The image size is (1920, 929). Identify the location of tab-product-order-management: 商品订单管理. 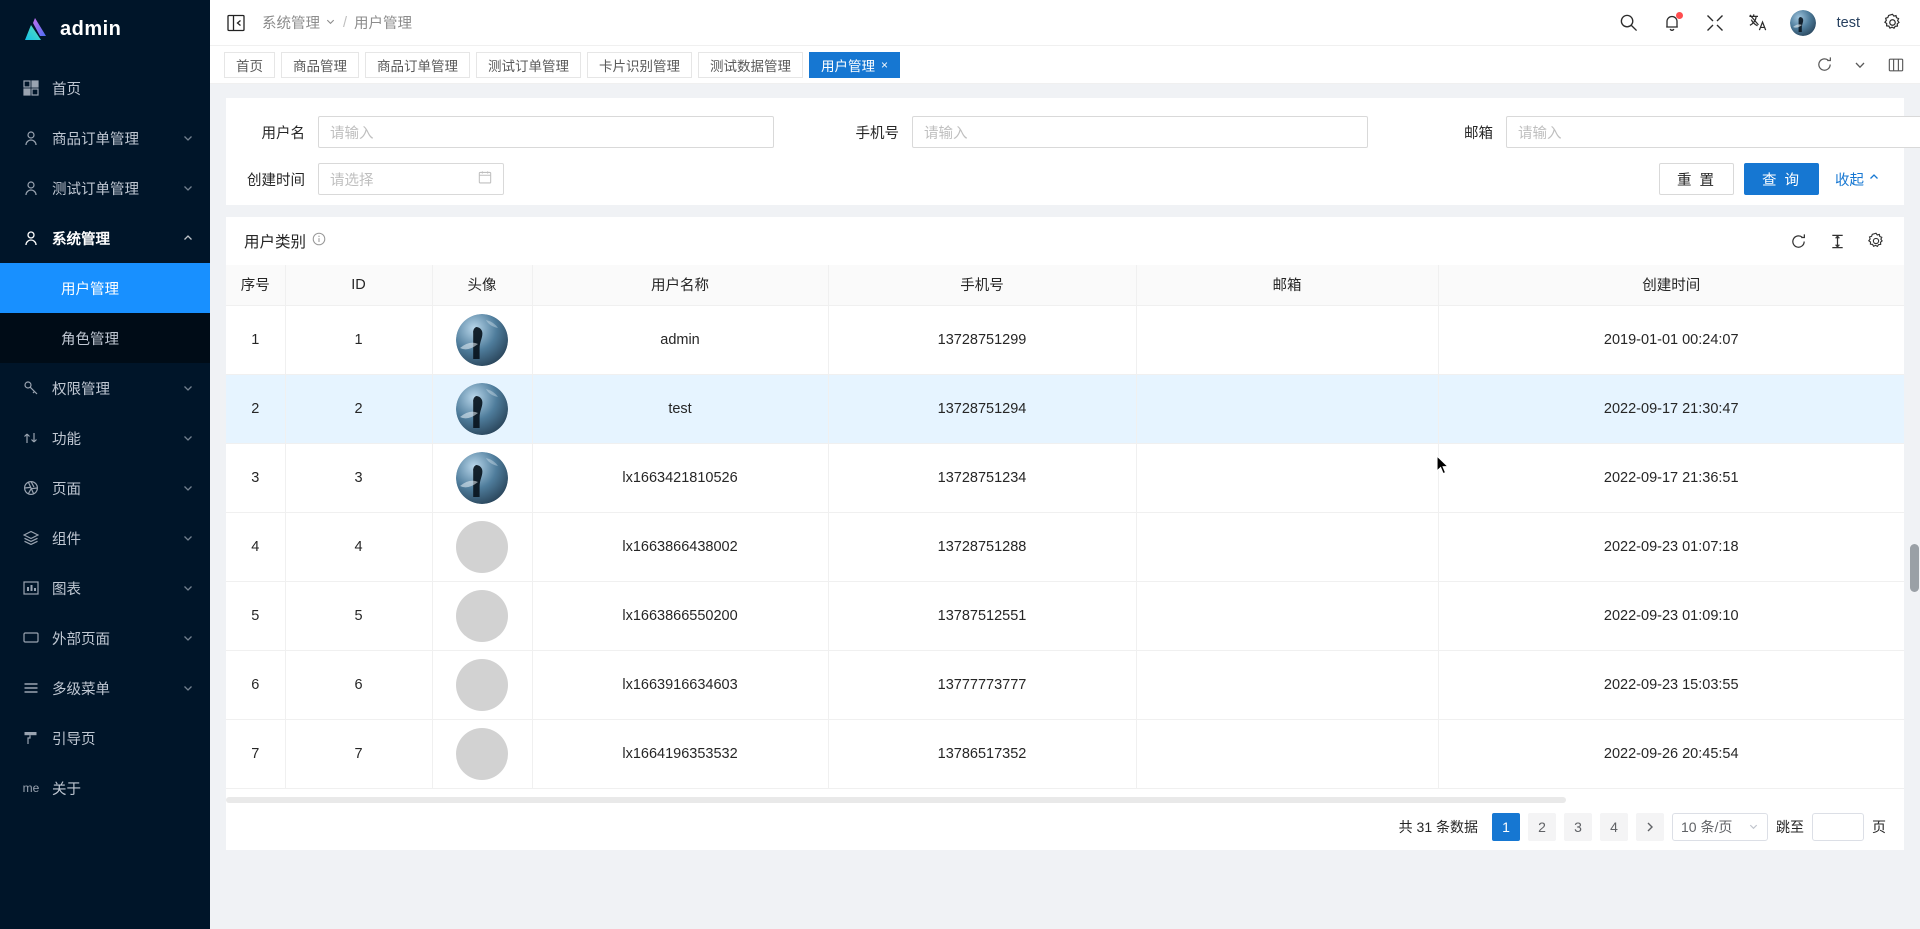
(417, 64).